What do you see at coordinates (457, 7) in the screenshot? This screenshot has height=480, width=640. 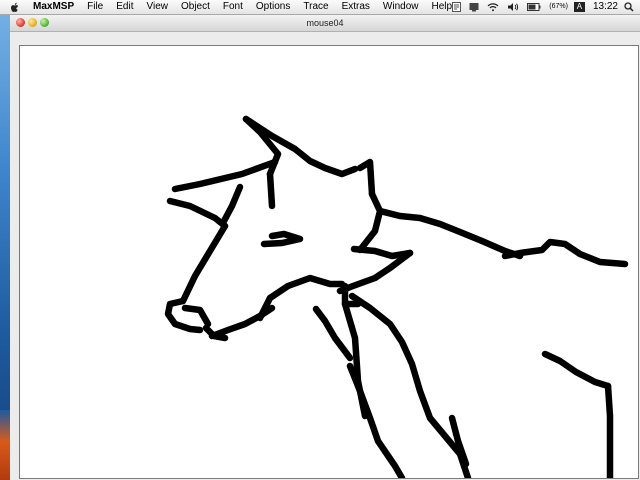 I see `script-menu-icon` at bounding box center [457, 7].